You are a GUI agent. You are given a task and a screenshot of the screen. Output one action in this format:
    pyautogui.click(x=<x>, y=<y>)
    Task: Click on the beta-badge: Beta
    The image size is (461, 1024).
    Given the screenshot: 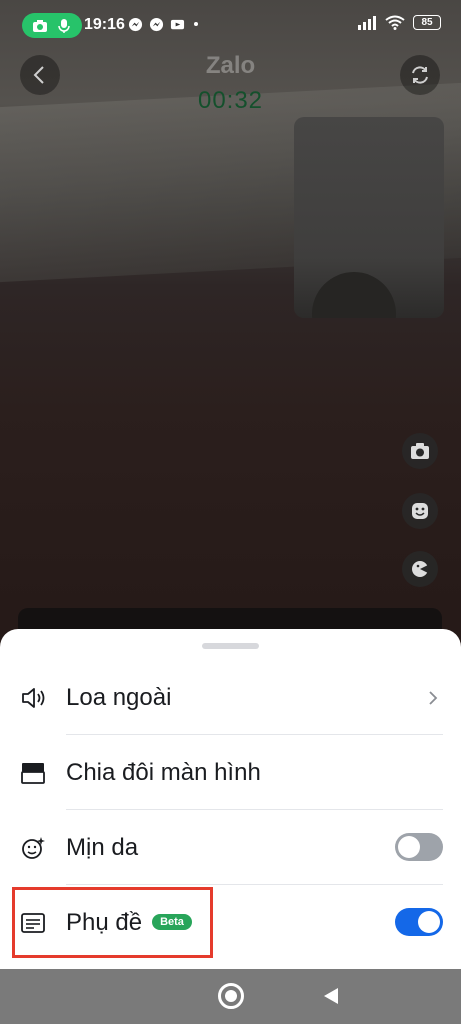 What is the action you would take?
    pyautogui.click(x=172, y=922)
    